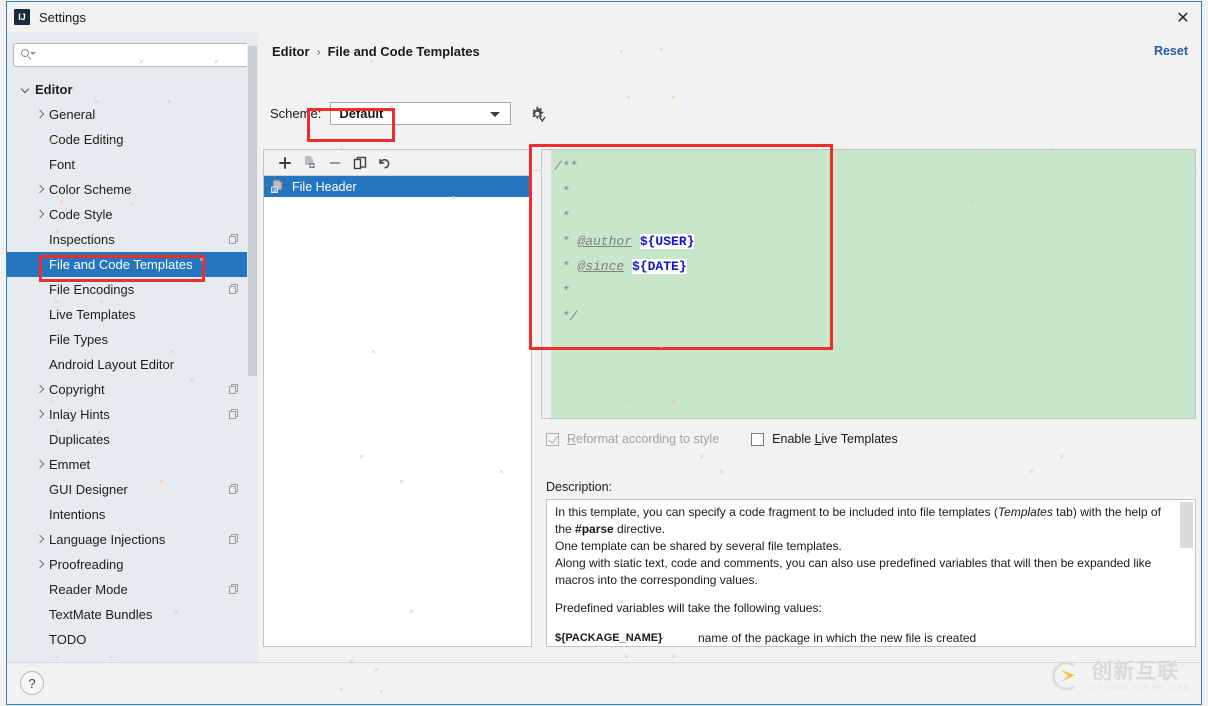 The width and height of the screenshot is (1208, 706). What do you see at coordinates (818, 439) in the screenshot?
I see `live-templates-mnemonic: L` at bounding box center [818, 439].